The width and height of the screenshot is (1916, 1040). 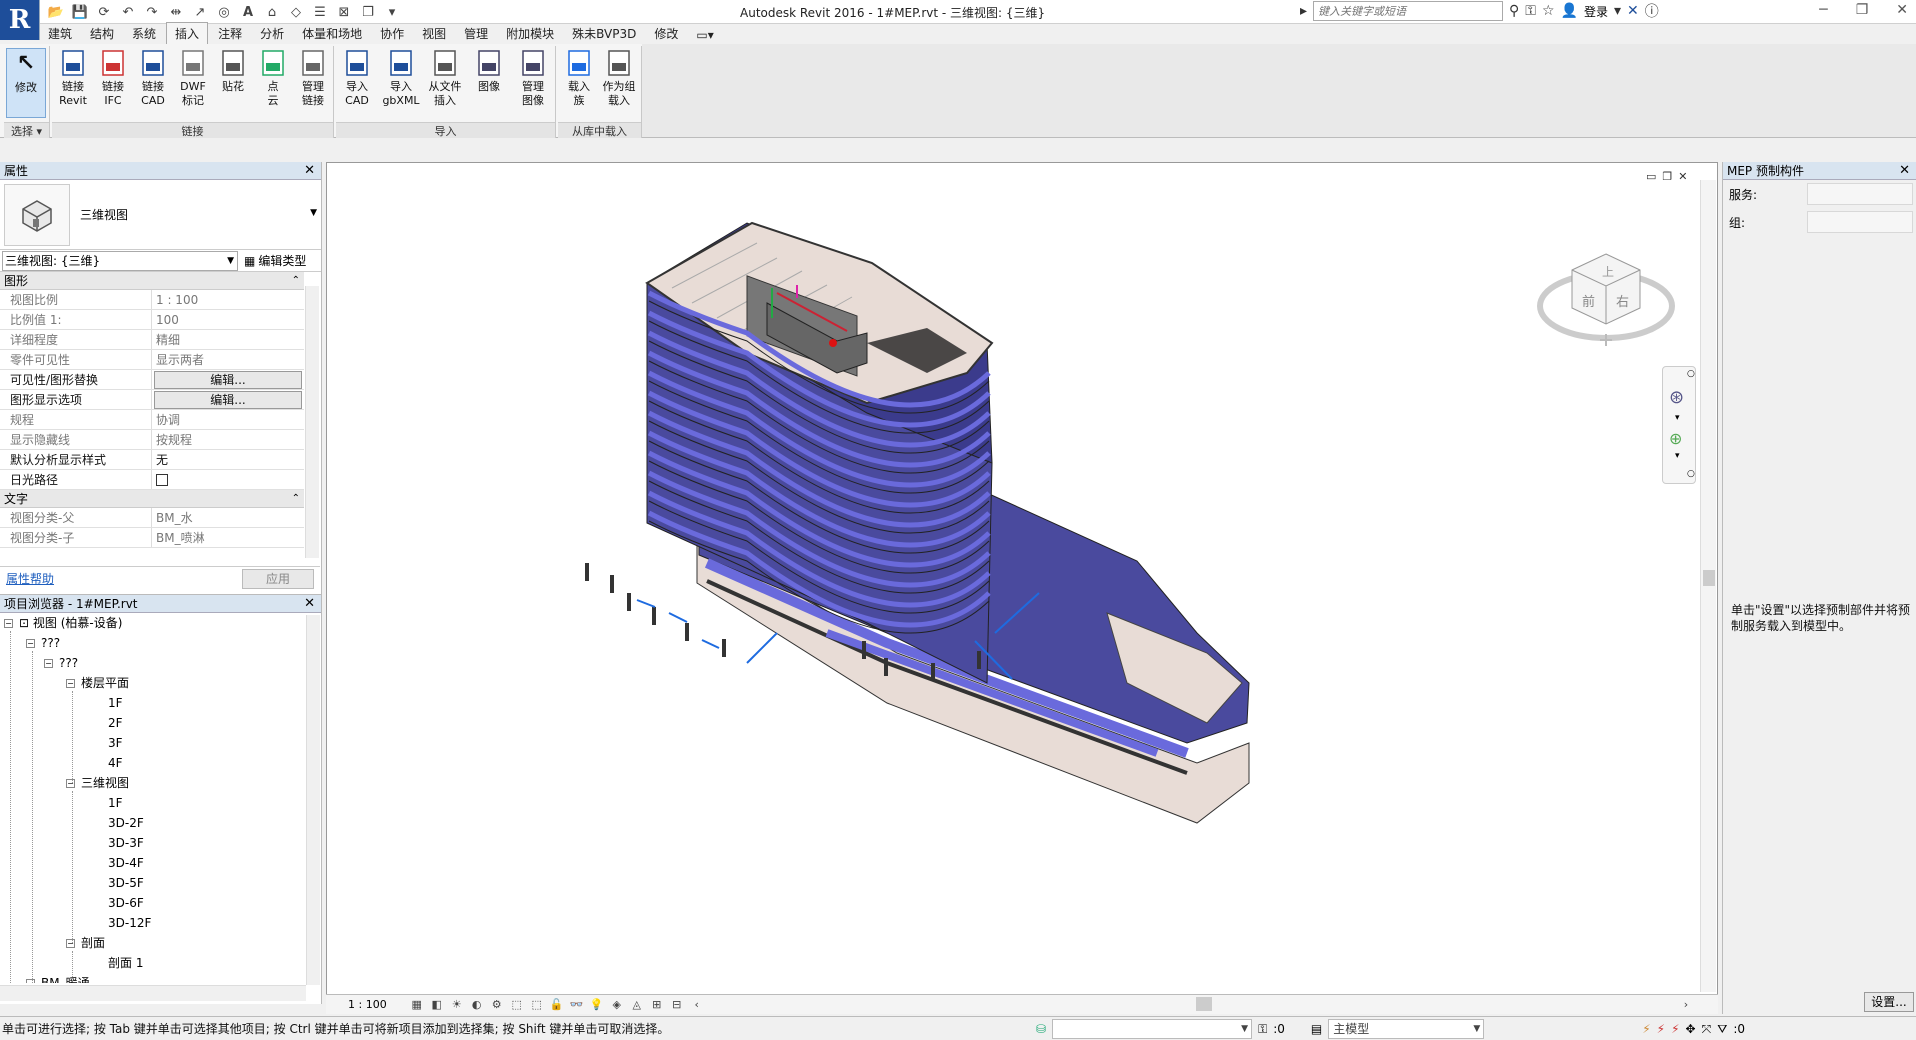 What do you see at coordinates (97, 783) in the screenshot?
I see `tree-node-3d-views: − 三维视图` at bounding box center [97, 783].